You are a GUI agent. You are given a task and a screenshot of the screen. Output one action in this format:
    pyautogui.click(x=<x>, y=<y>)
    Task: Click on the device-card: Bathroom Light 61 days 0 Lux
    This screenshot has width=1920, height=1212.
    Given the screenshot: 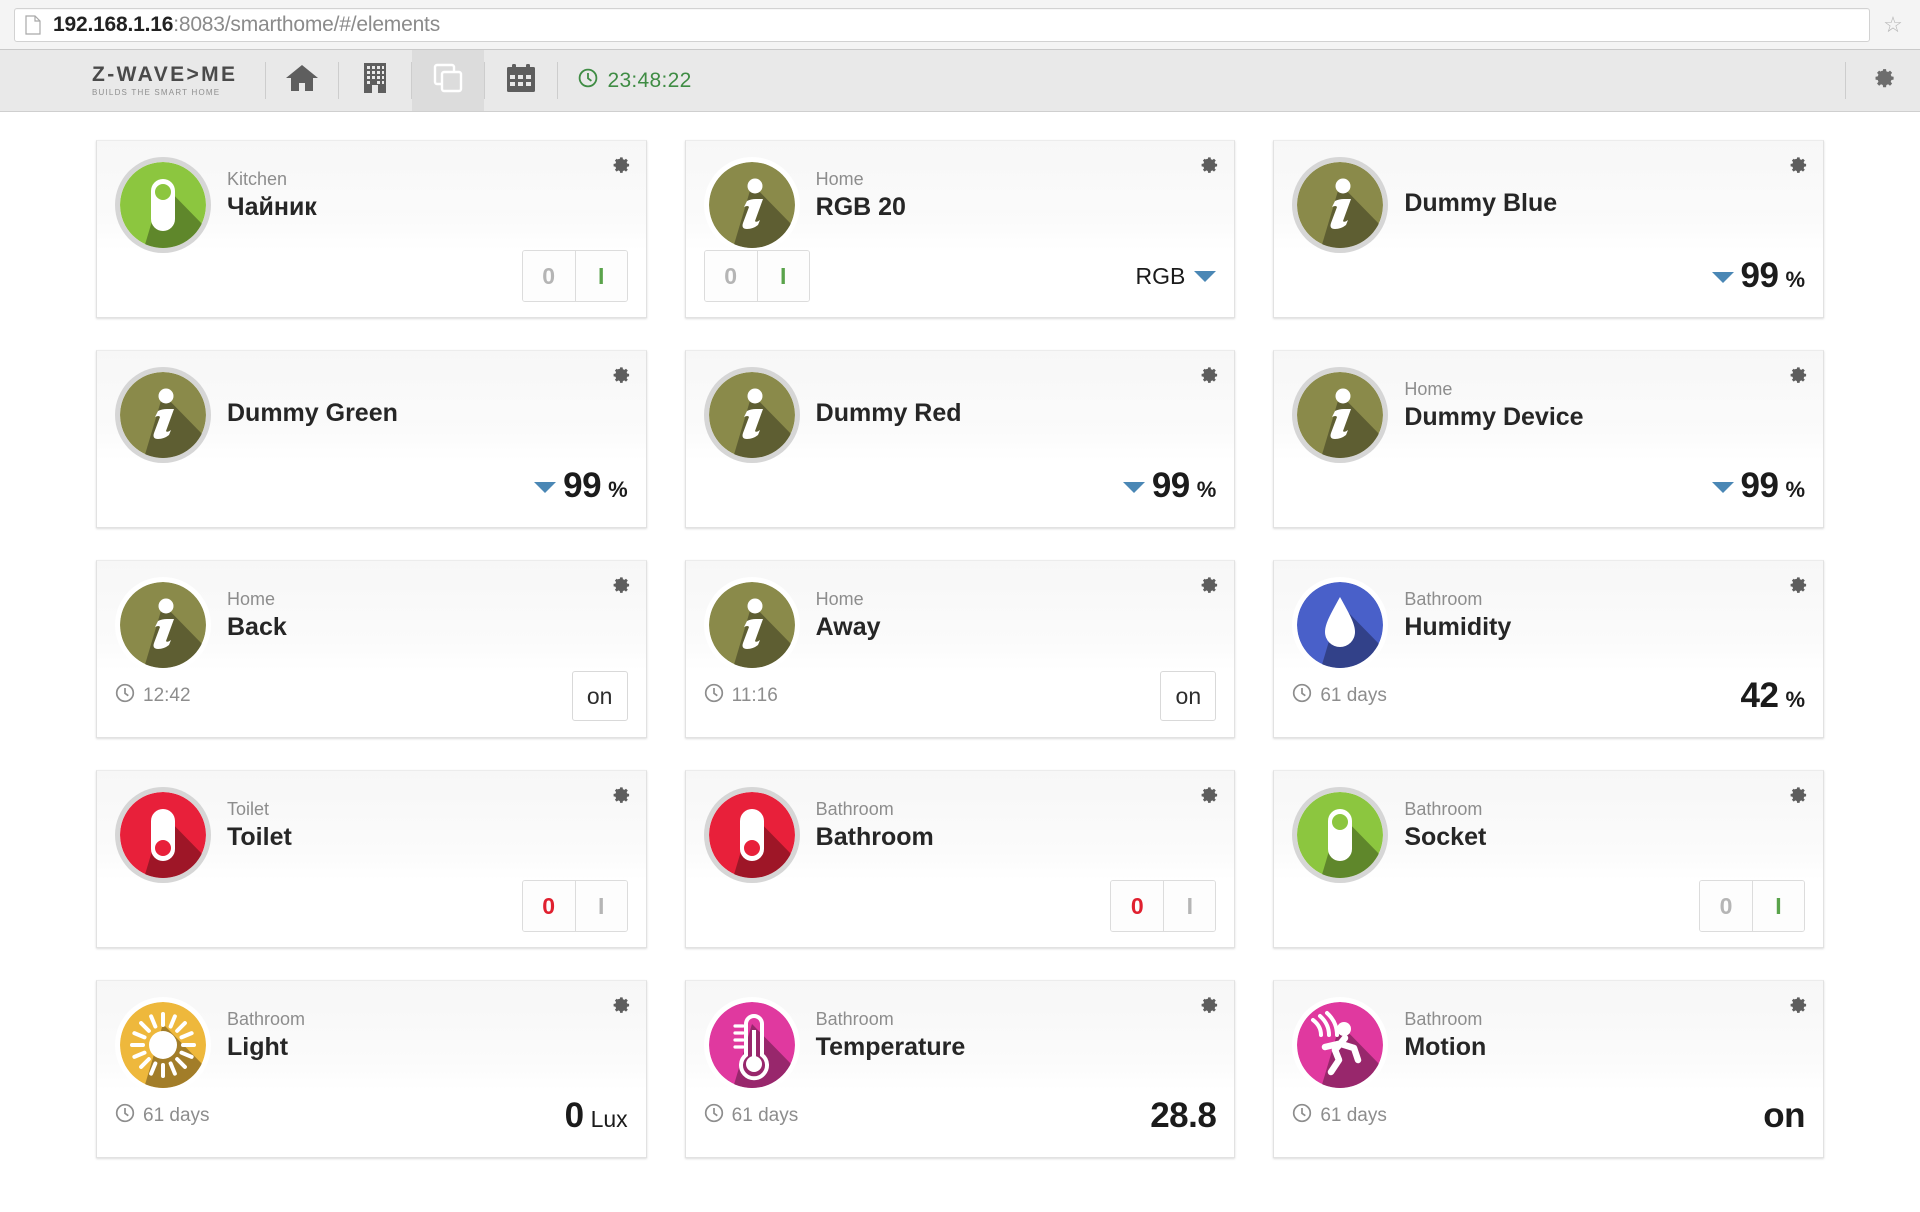 What is the action you would take?
    pyautogui.click(x=371, y=1069)
    